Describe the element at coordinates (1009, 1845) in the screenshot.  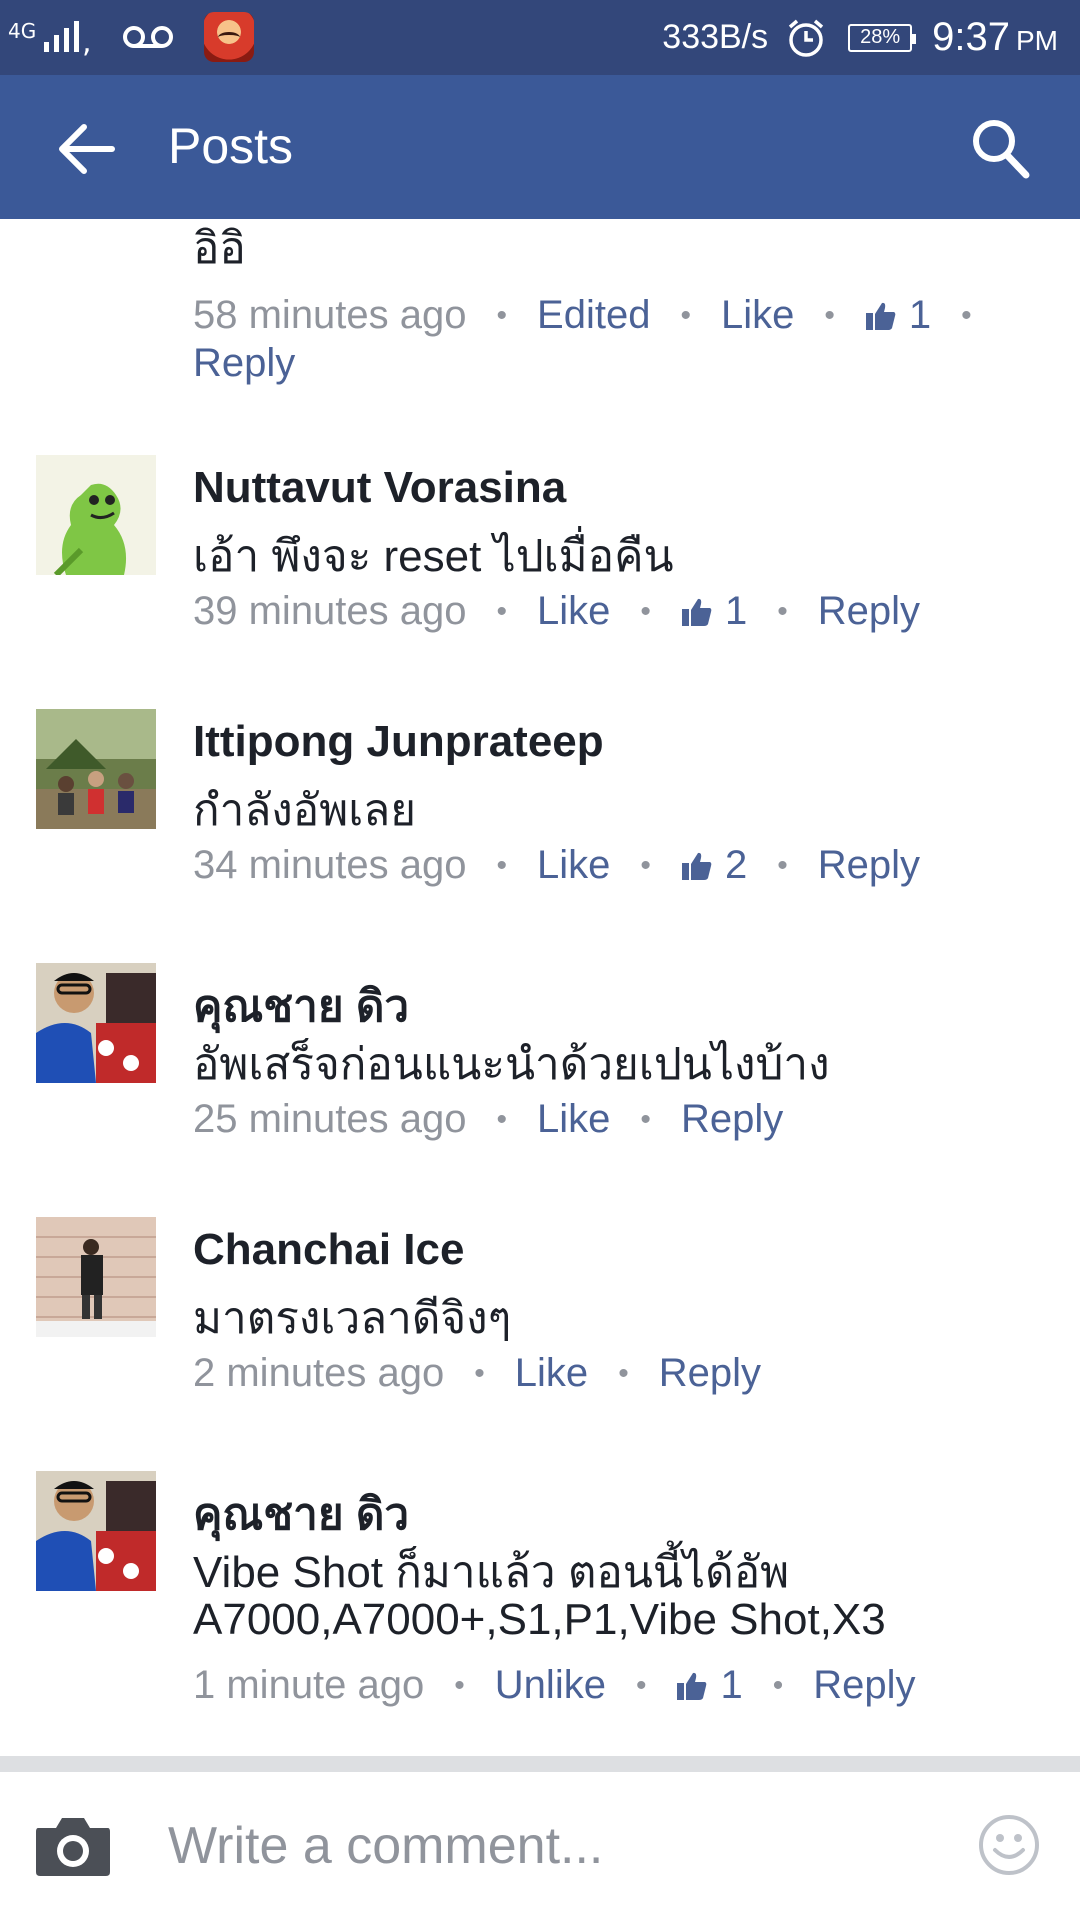
I see `smiley-icon` at that location.